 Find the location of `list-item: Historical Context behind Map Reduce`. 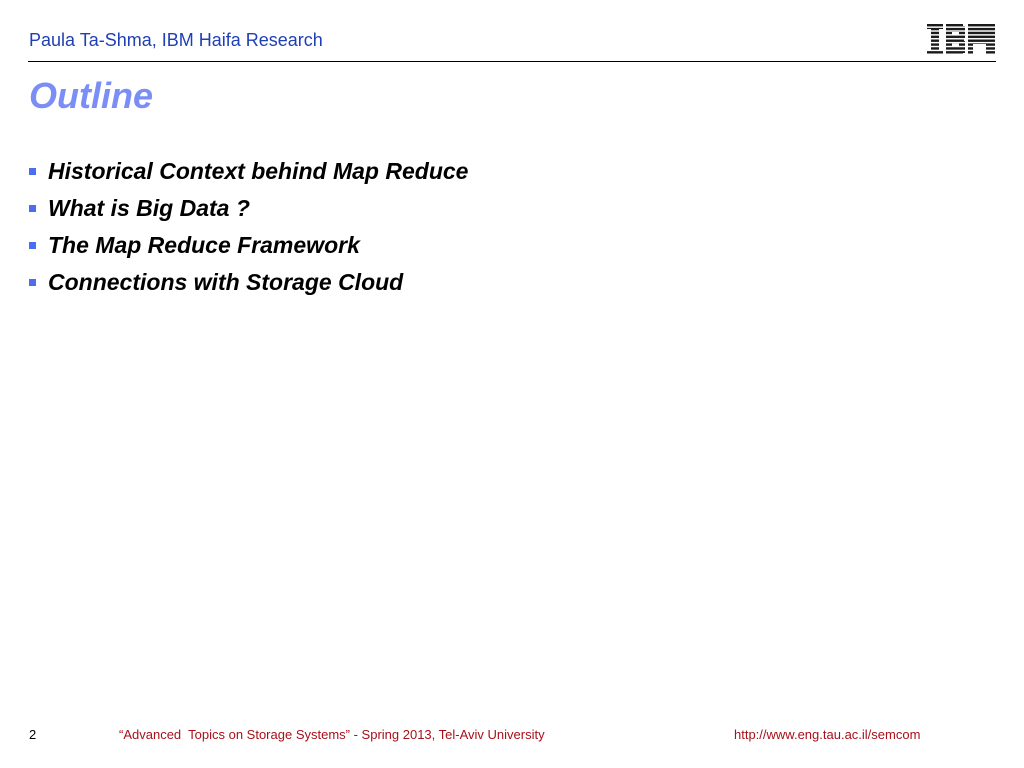

list-item: Historical Context behind Map Reduce is located at coordinates (248, 171).